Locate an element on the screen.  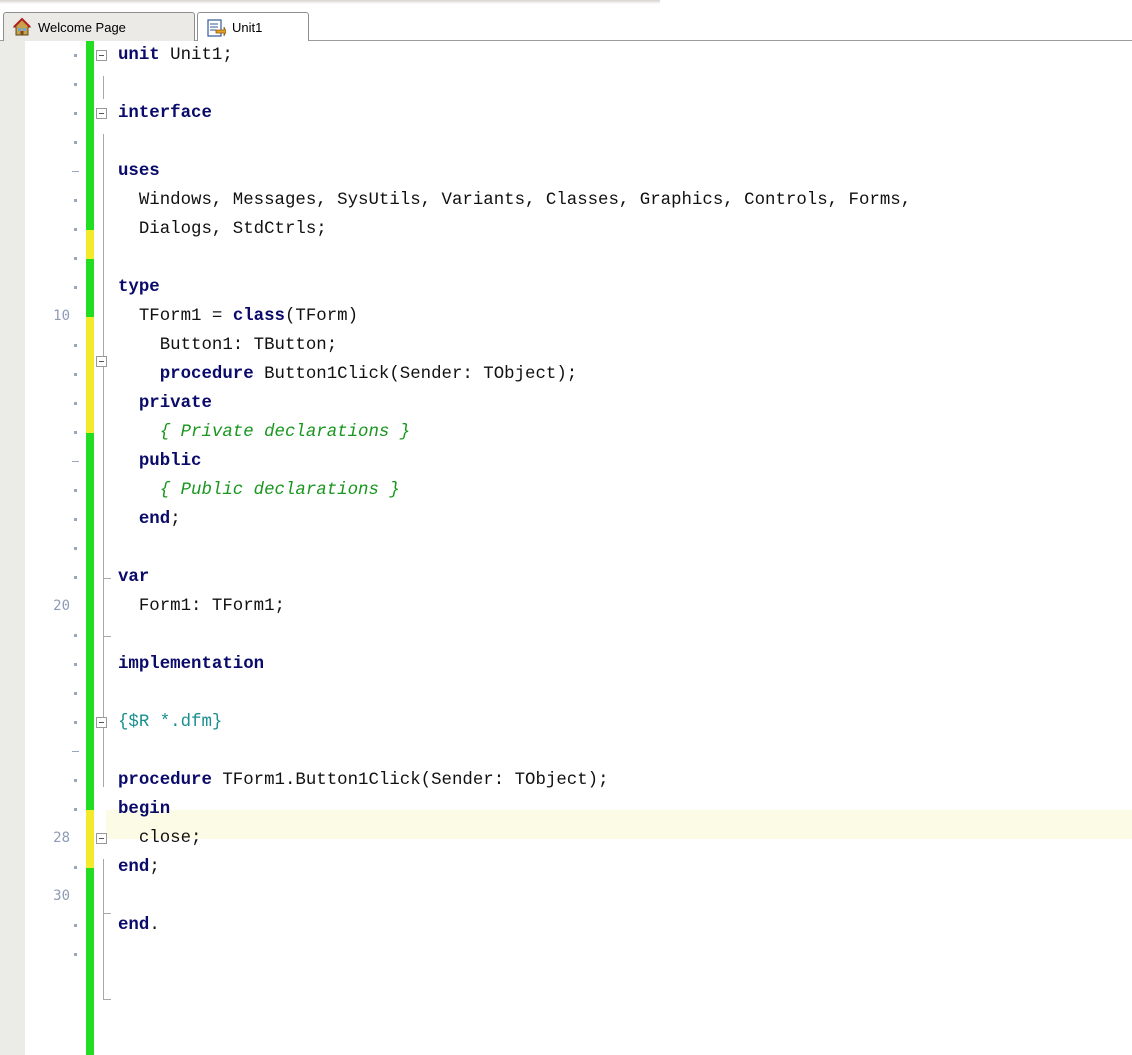
code-keyword: implementation is located at coordinates (191, 664).